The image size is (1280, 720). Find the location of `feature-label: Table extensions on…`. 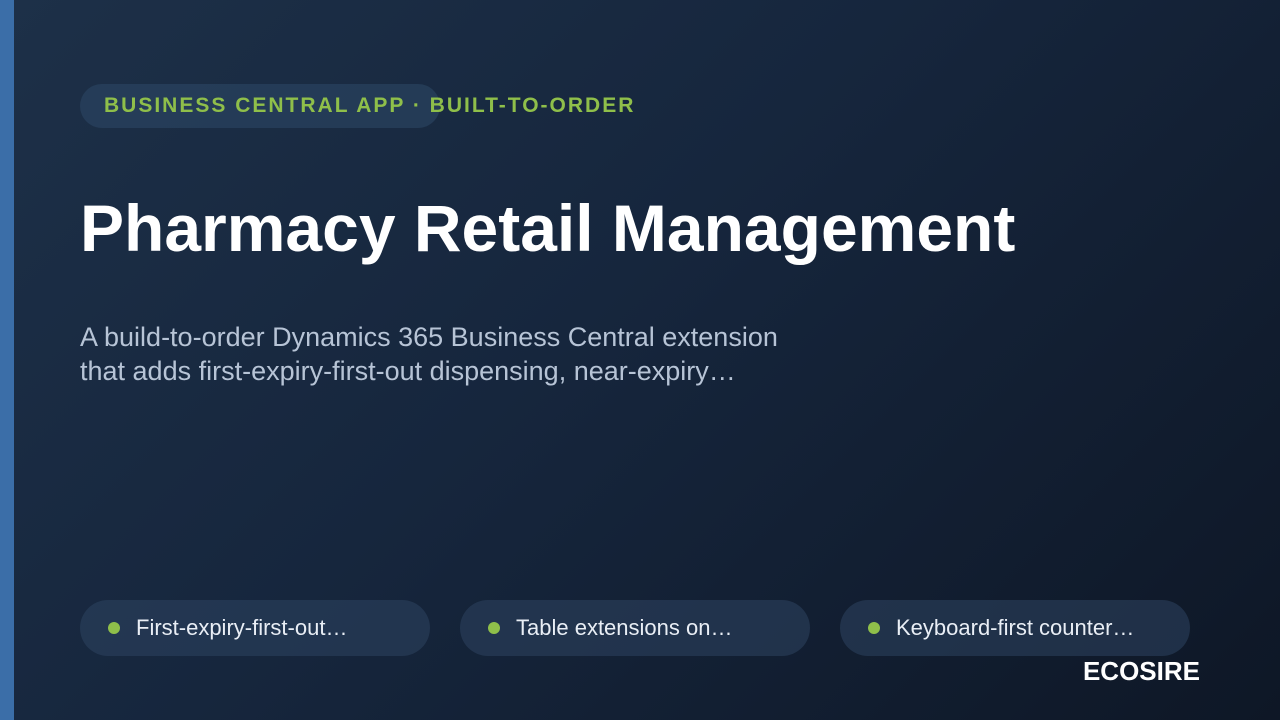

feature-label: Table extensions on… is located at coordinates (624, 627).